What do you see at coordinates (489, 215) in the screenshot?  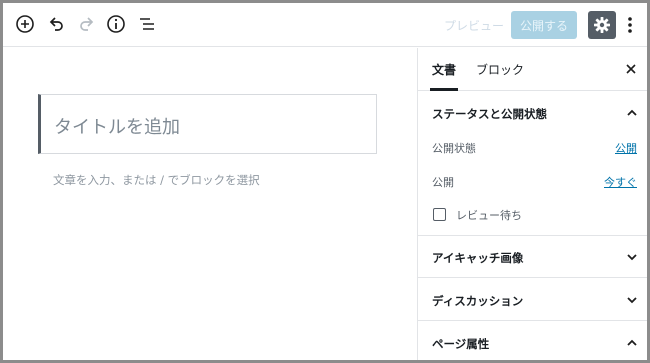 I see `pending-review-label: レビュー待ち` at bounding box center [489, 215].